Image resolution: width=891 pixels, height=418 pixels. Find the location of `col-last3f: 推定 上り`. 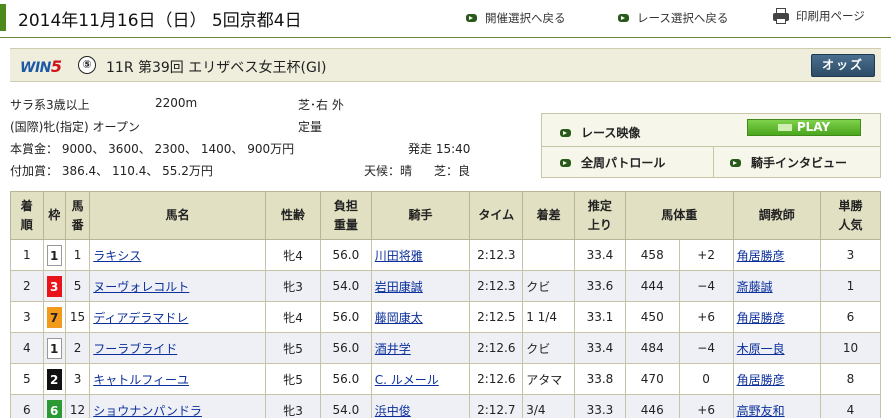

col-last3f: 推定 上り is located at coordinates (600, 215).